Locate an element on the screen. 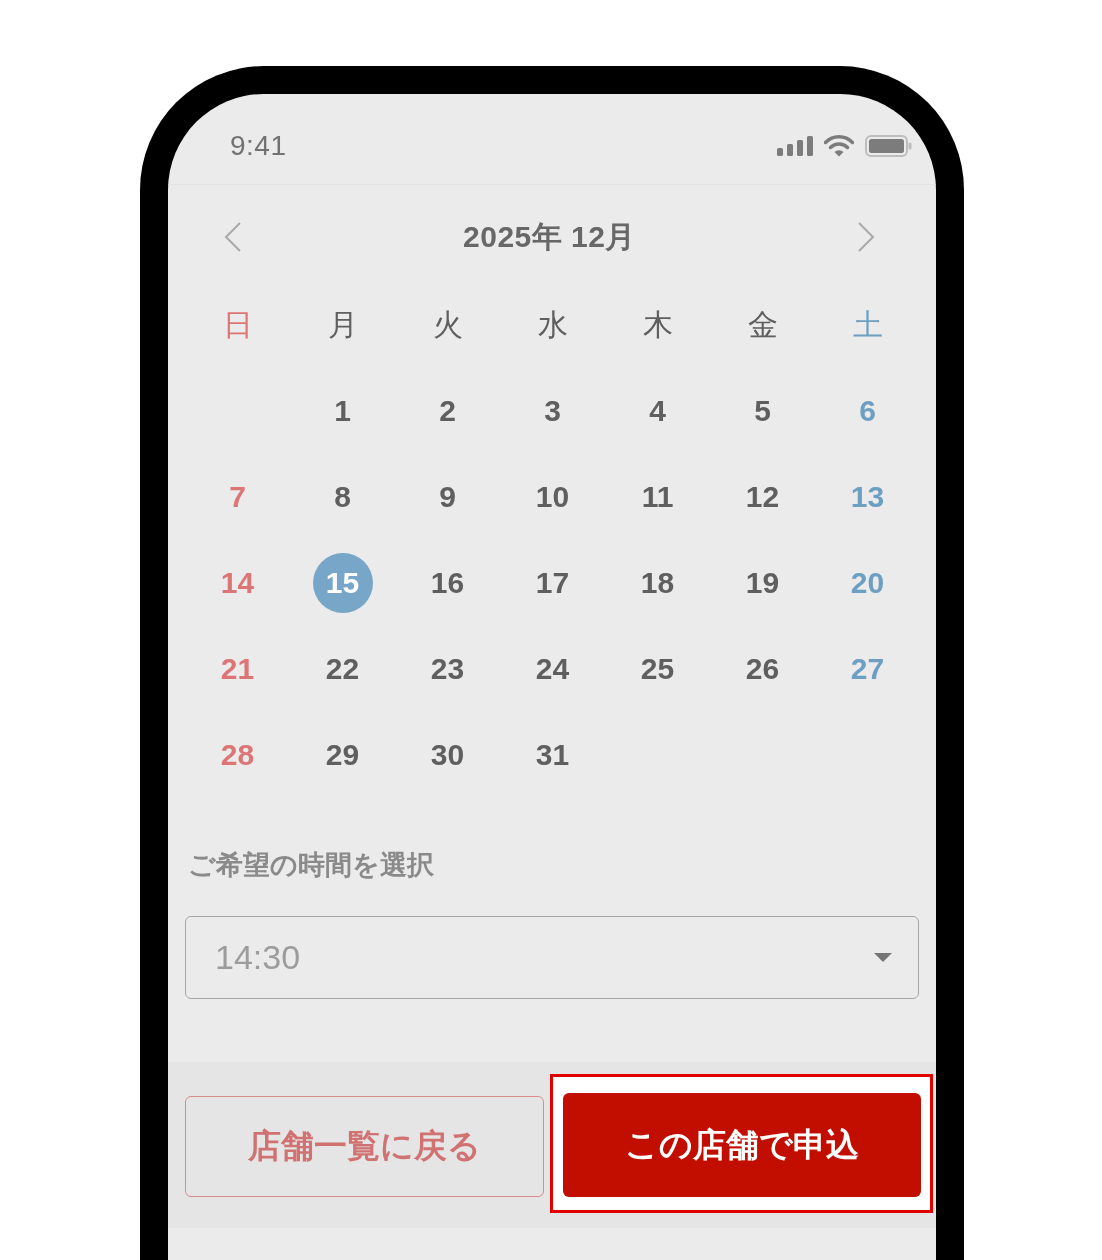 This screenshot has width=1102, height=1260. calendar-day: 18 is located at coordinates (657, 583).